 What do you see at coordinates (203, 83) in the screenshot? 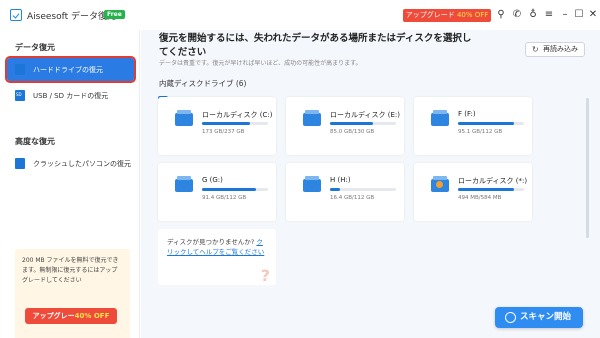
I see `internal-drives-label: 内蔵ディスクドライブ (6)` at bounding box center [203, 83].